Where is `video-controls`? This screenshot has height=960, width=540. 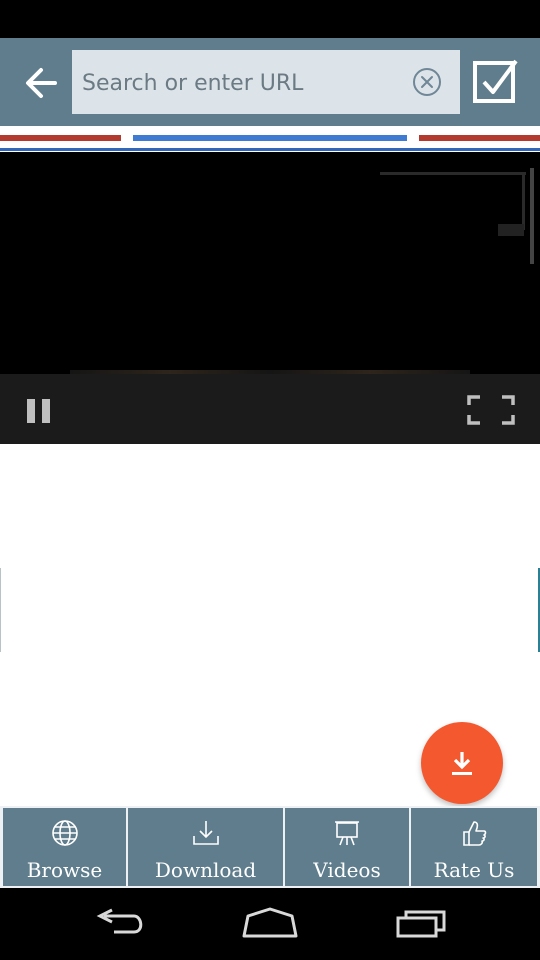
video-controls is located at coordinates (270, 409).